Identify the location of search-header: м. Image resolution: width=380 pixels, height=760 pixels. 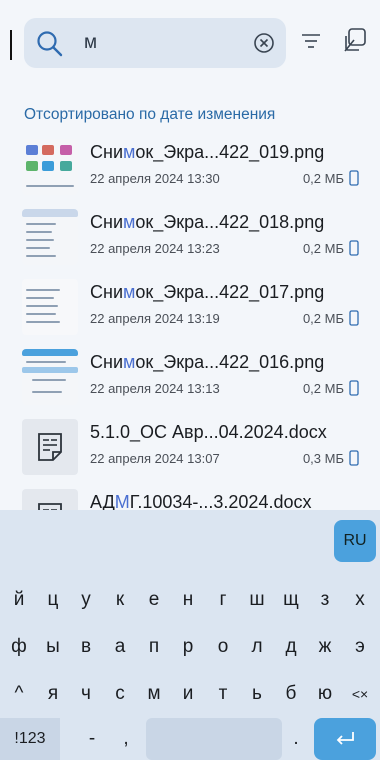
(190, 45).